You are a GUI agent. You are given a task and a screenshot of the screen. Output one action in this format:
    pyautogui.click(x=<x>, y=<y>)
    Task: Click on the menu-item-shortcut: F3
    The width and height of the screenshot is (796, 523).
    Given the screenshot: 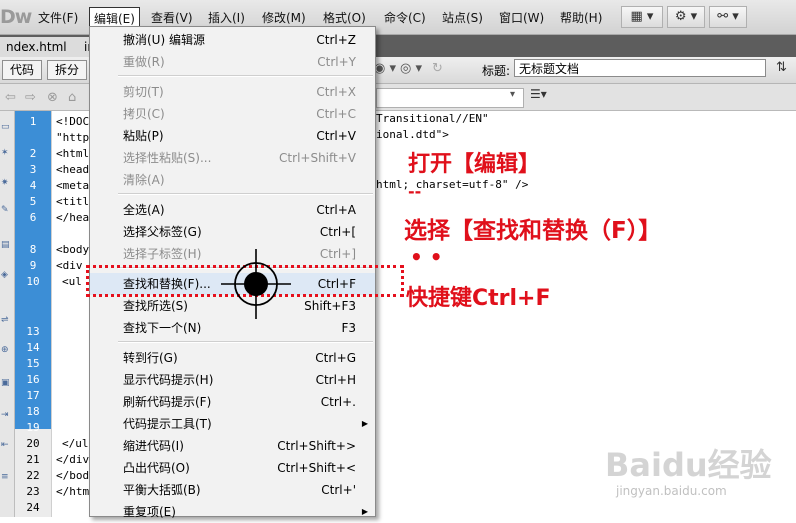 What is the action you would take?
    pyautogui.click(x=348, y=328)
    